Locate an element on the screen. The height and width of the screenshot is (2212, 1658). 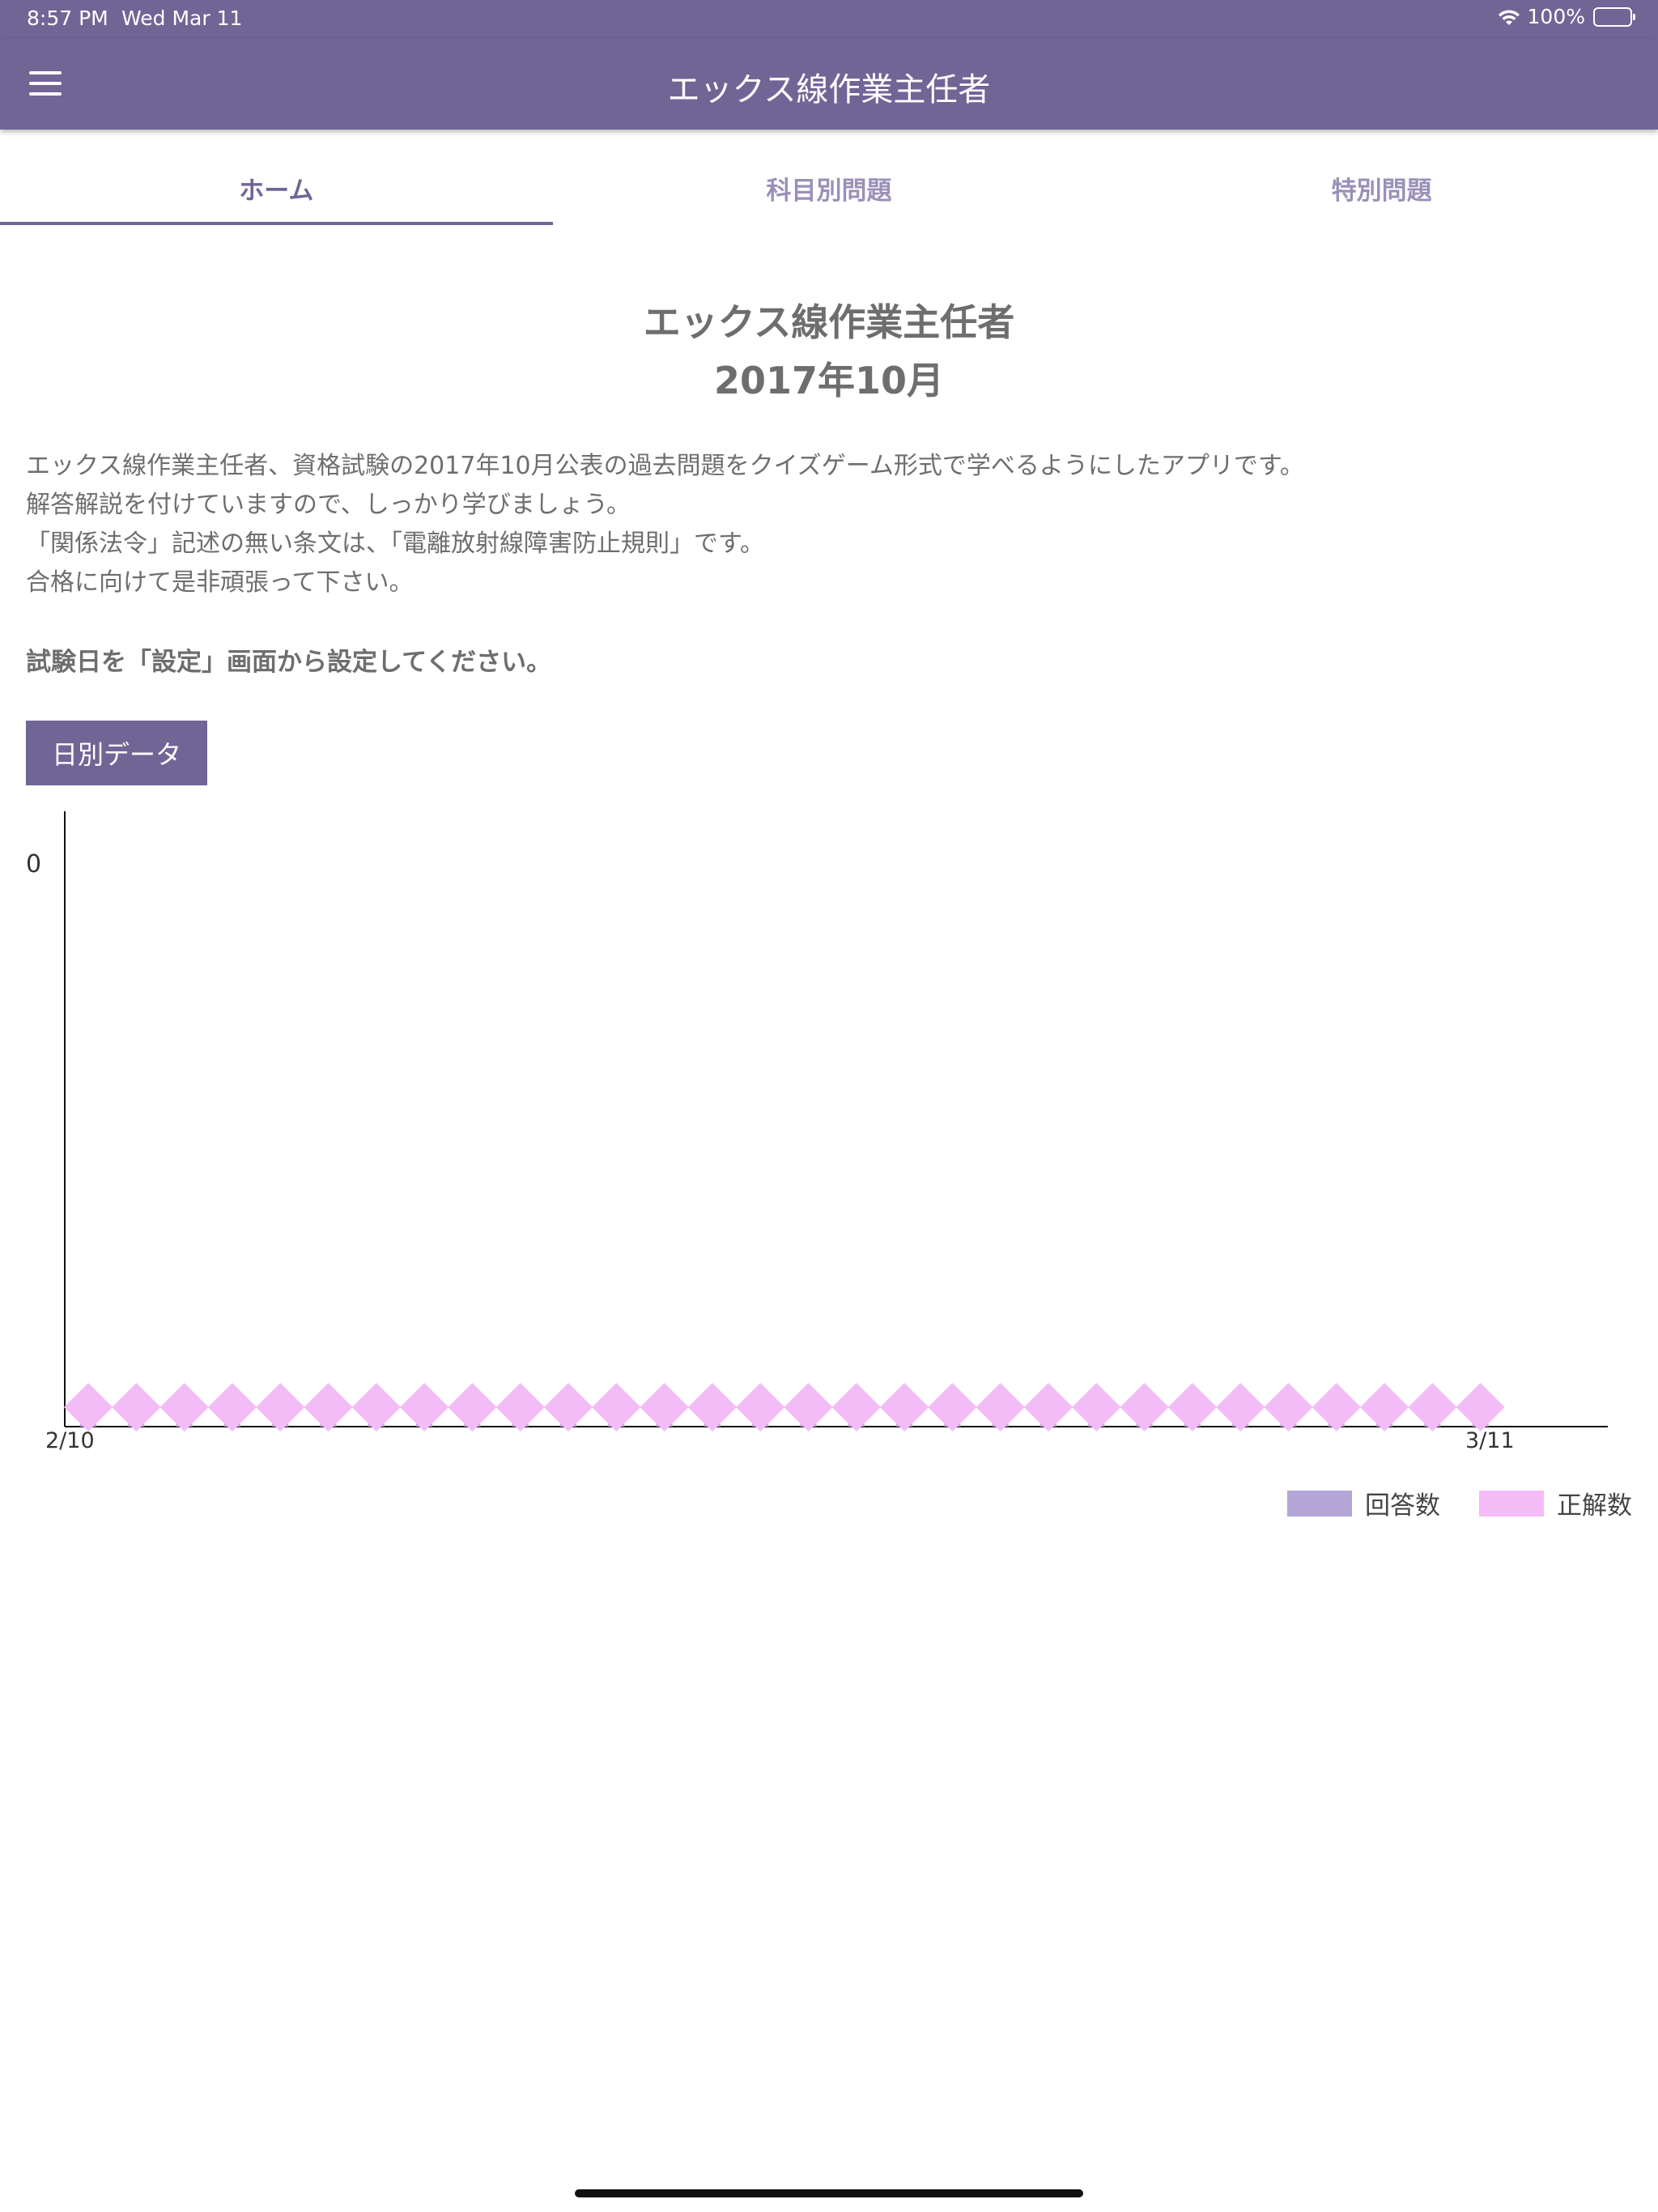
status-right: 100% is located at coordinates (1566, 16).